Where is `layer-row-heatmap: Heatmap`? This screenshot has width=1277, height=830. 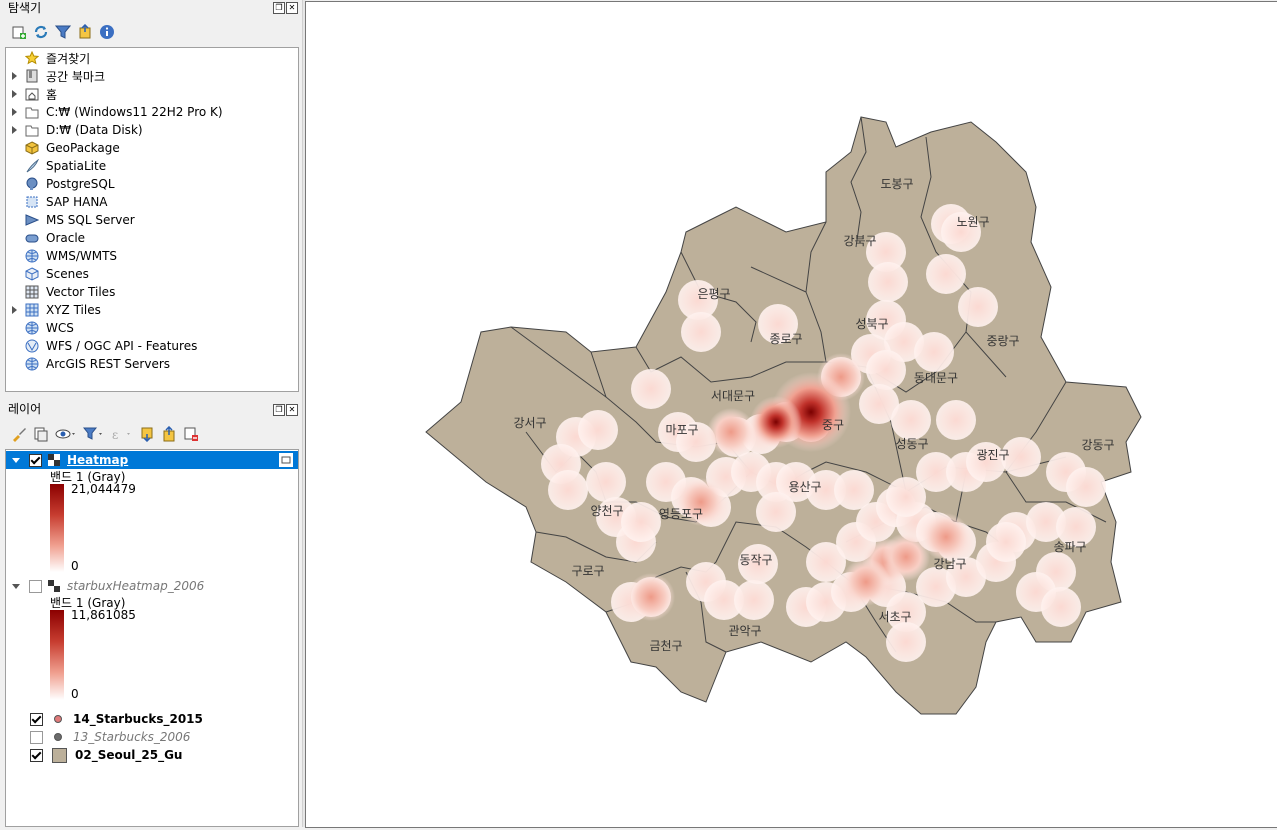
layer-row-heatmap: Heatmap is located at coordinates (152, 460).